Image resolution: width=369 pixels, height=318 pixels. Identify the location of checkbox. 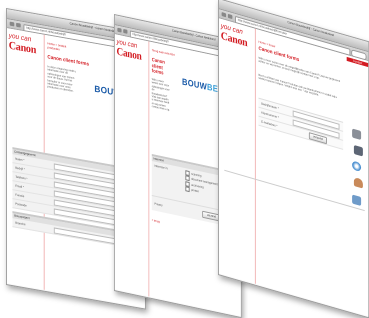
(187, 189).